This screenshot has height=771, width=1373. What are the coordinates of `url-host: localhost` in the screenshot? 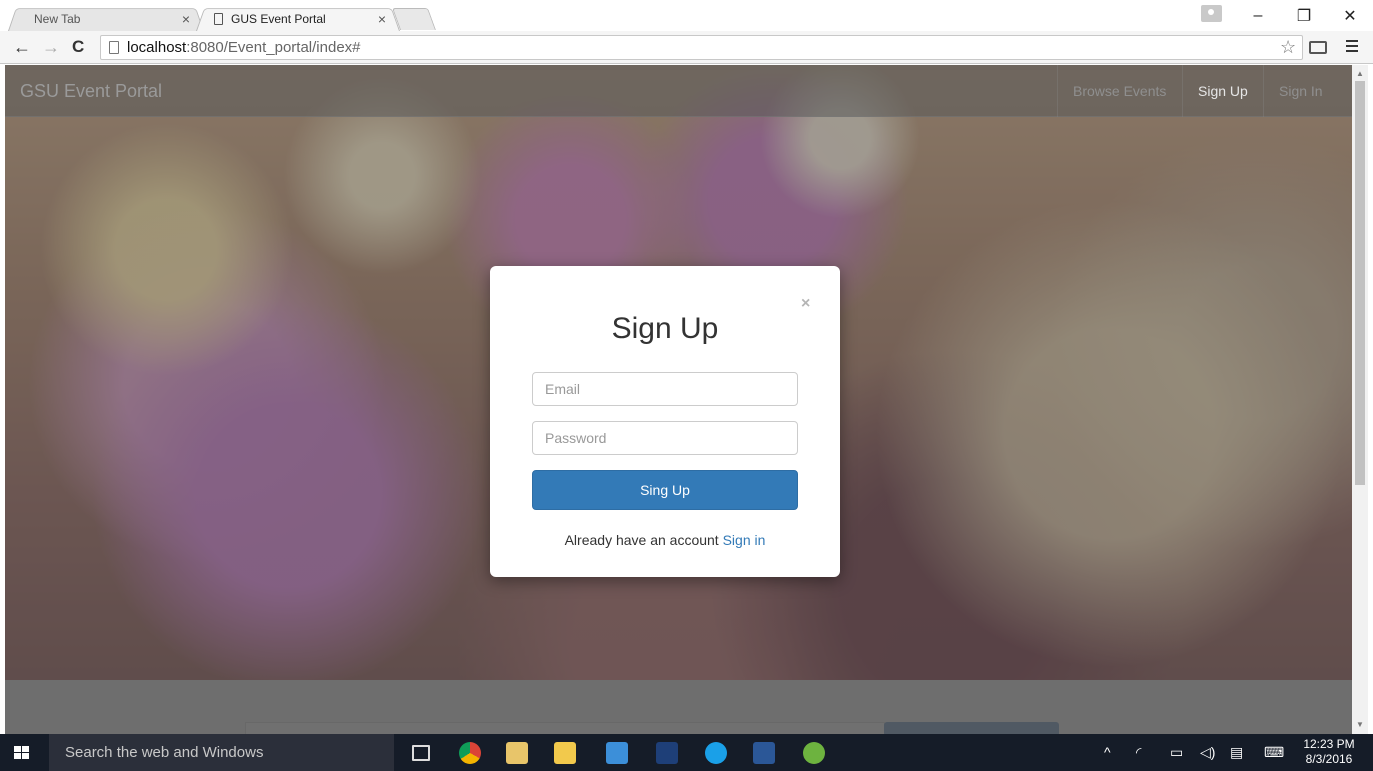 It's located at (157, 47).